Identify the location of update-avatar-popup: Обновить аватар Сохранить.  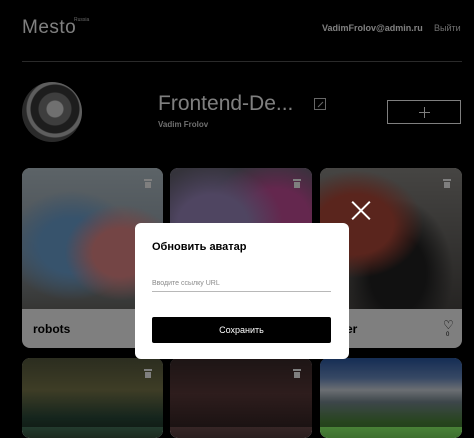
(242, 291).